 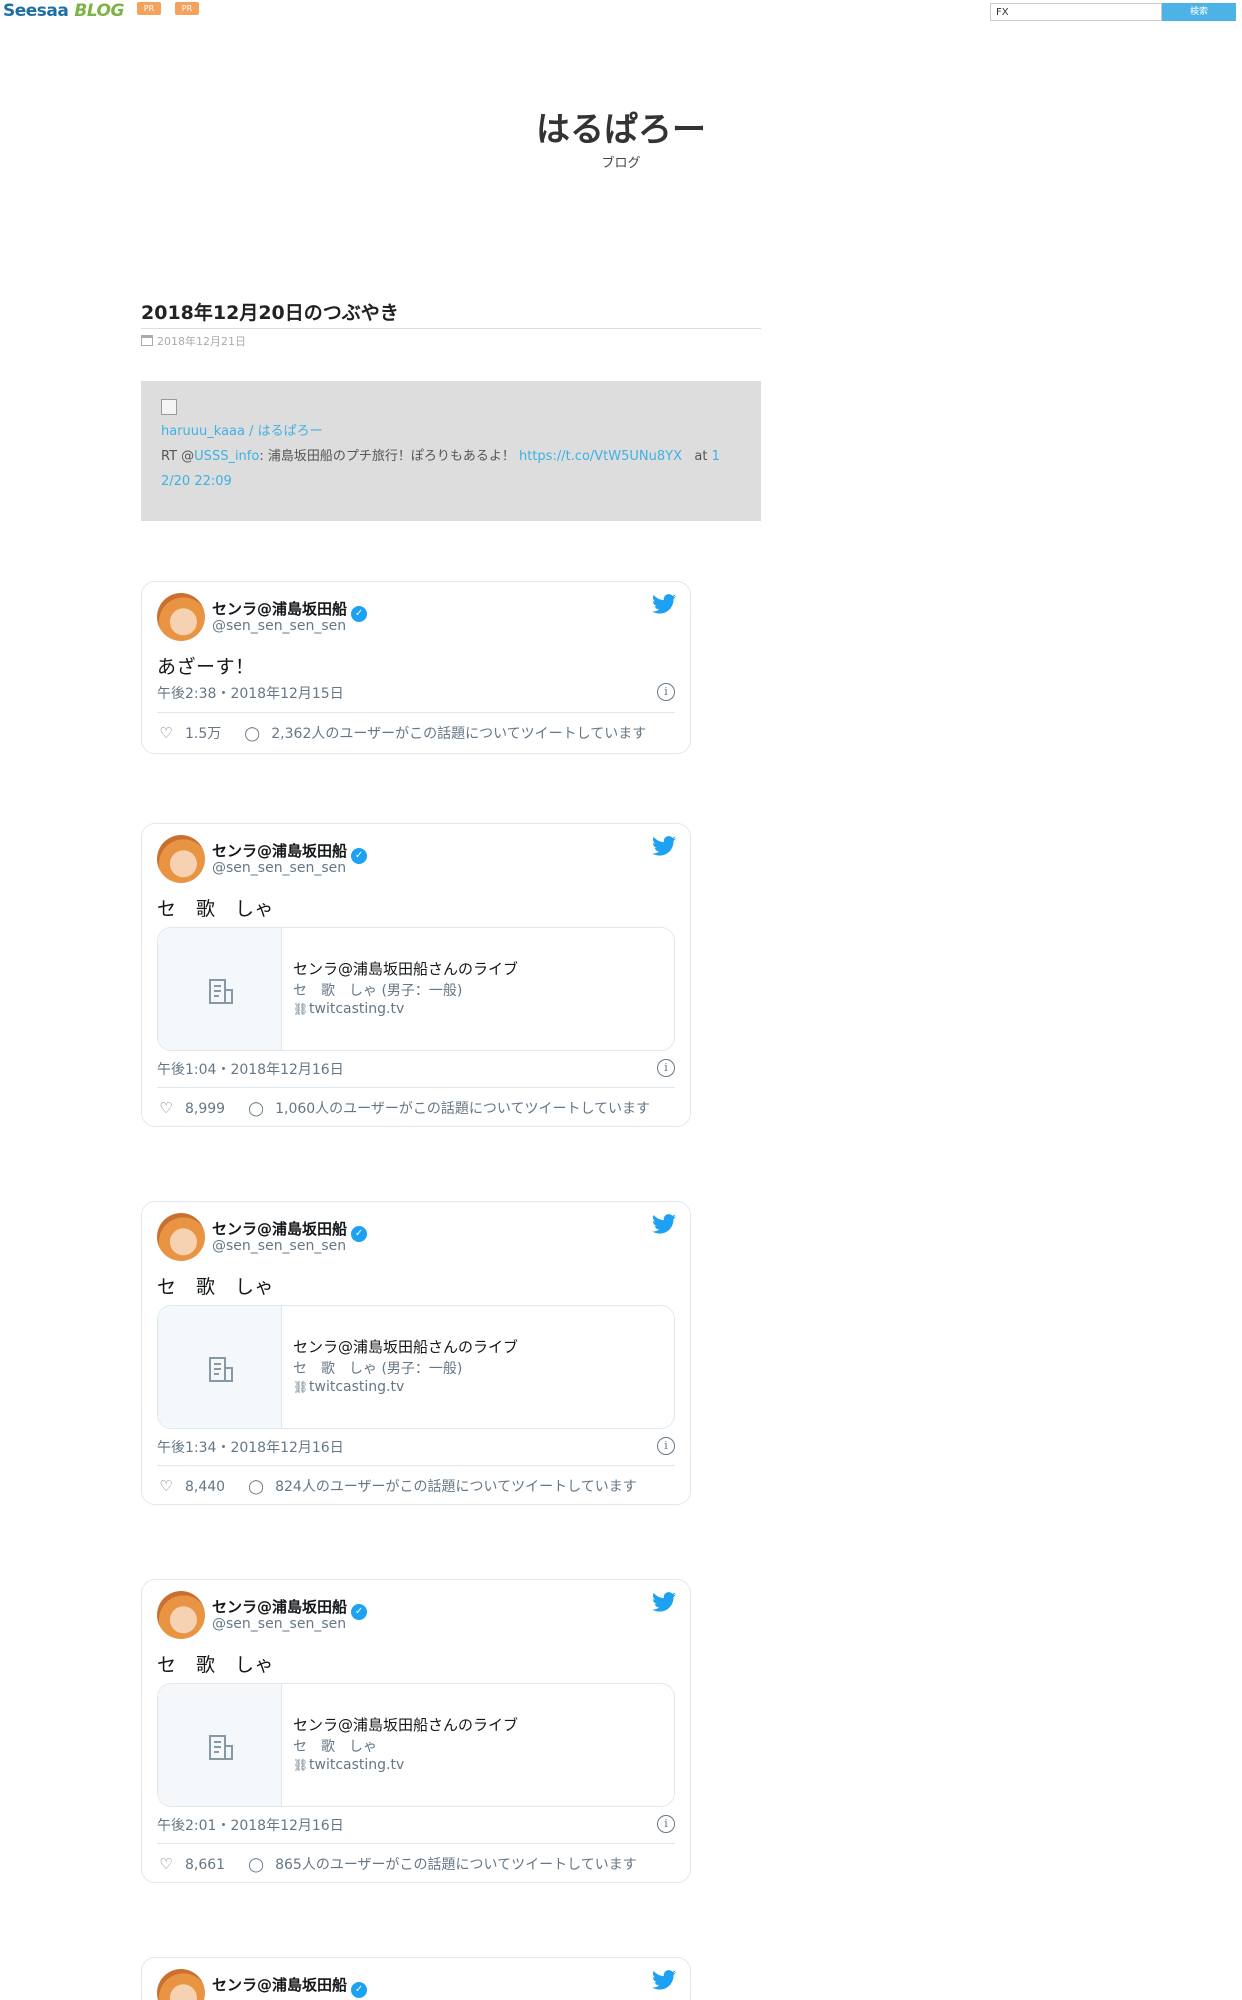 What do you see at coordinates (205, 1109) in the screenshot?
I see `like-count: 8,999` at bounding box center [205, 1109].